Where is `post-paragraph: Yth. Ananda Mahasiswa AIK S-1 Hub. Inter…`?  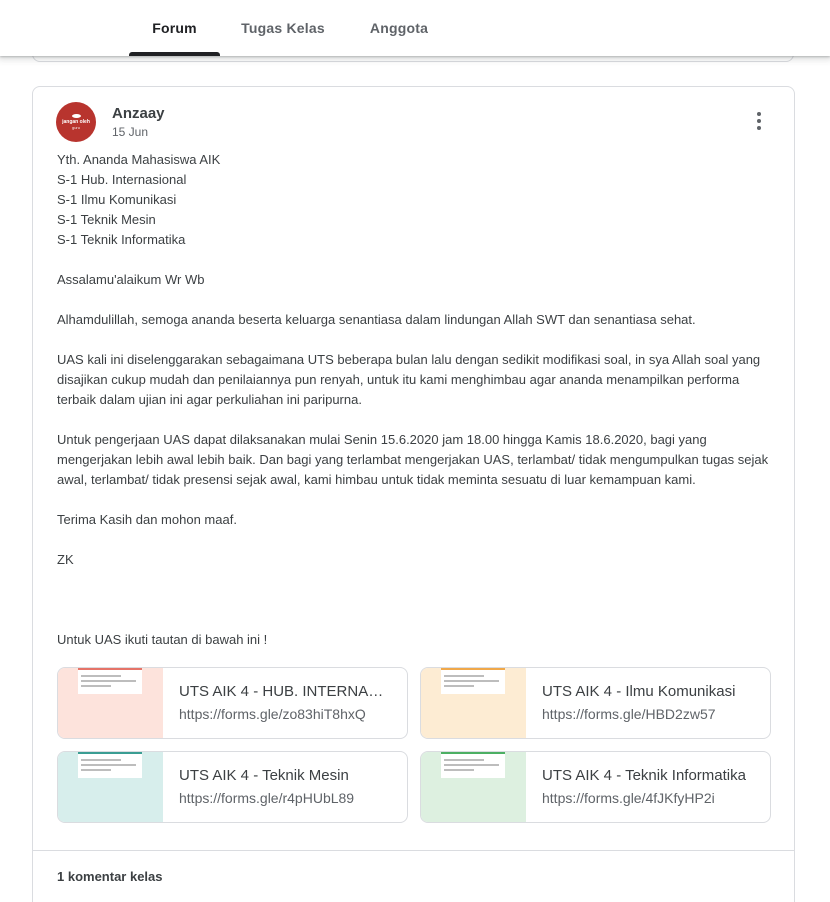 post-paragraph: Yth. Ananda Mahasiswa AIK S-1 Hub. Inter… is located at coordinates (139, 199).